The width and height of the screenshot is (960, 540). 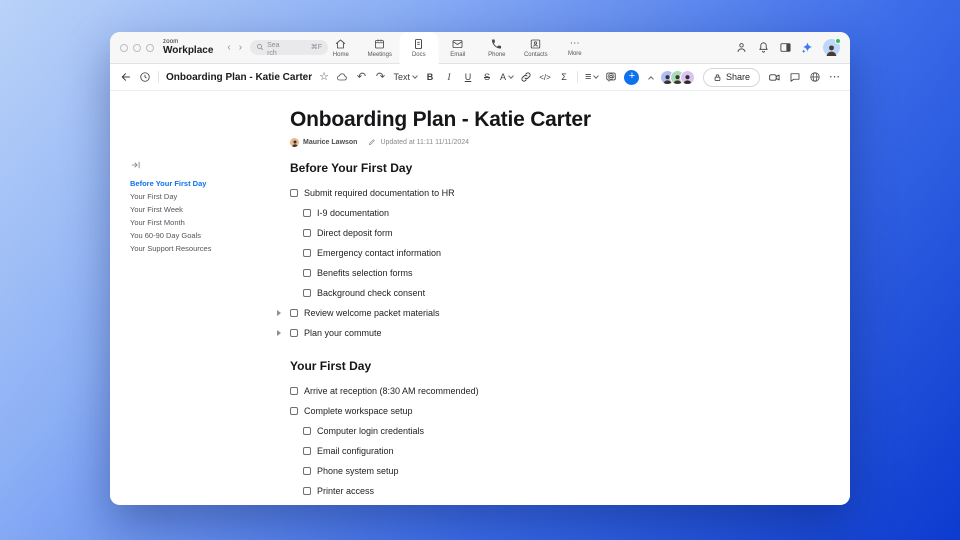 I want to click on tab-home: Home, so click(x=340, y=47).